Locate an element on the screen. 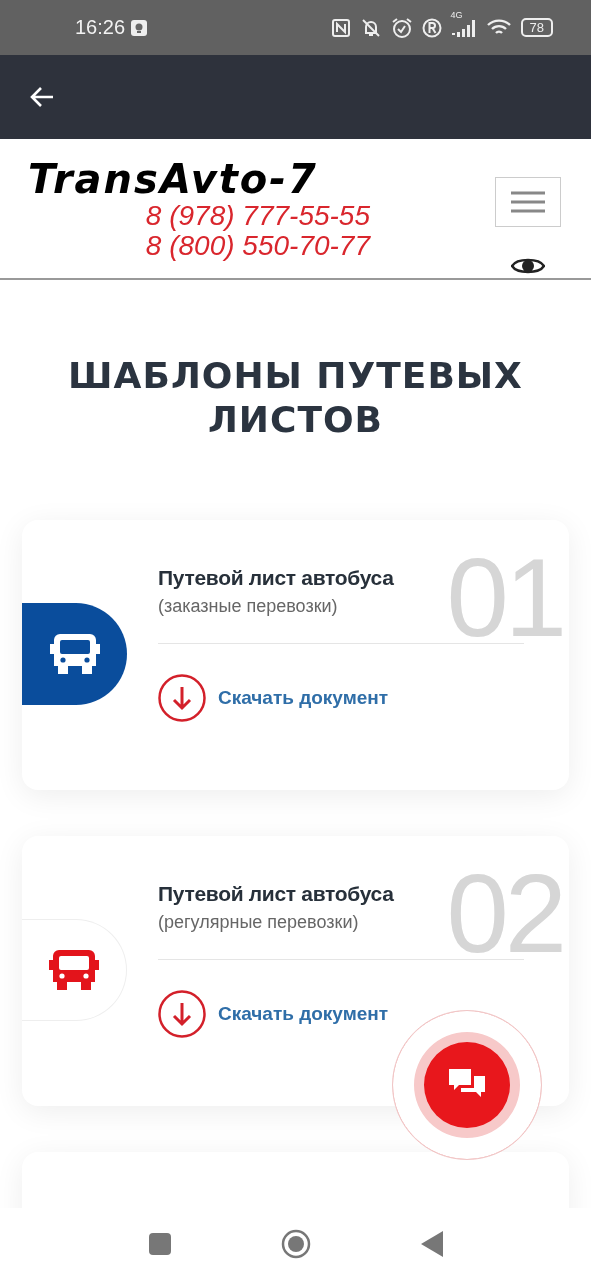  clock: 16:26 is located at coordinates (100, 27).